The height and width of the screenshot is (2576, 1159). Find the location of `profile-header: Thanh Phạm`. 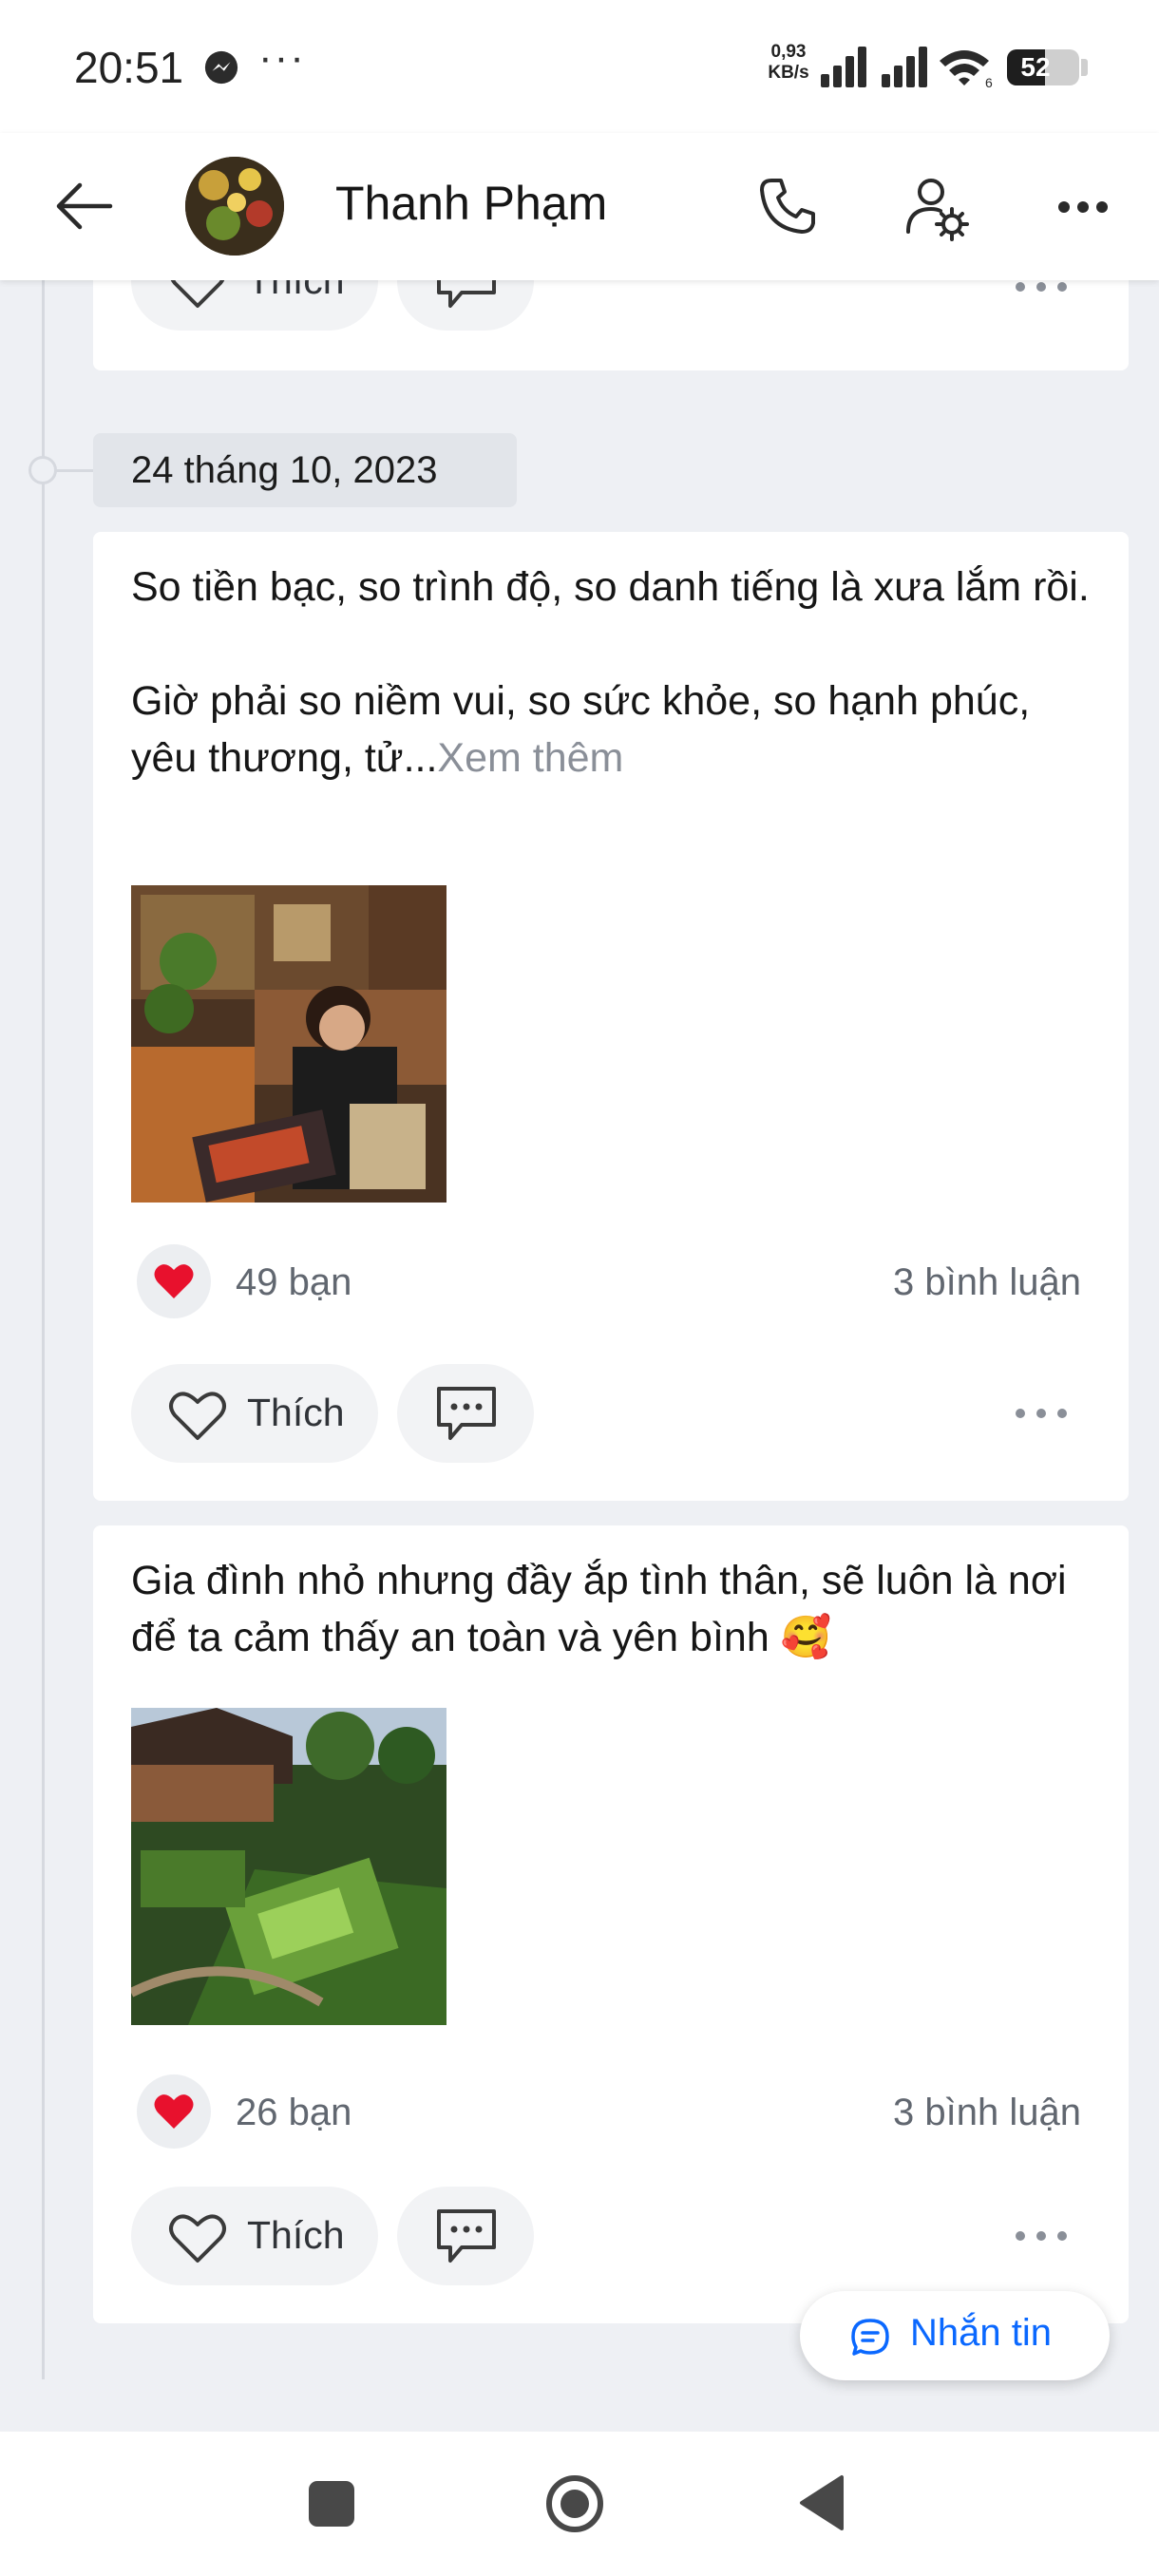

profile-header: Thanh Phạm is located at coordinates (579, 206).